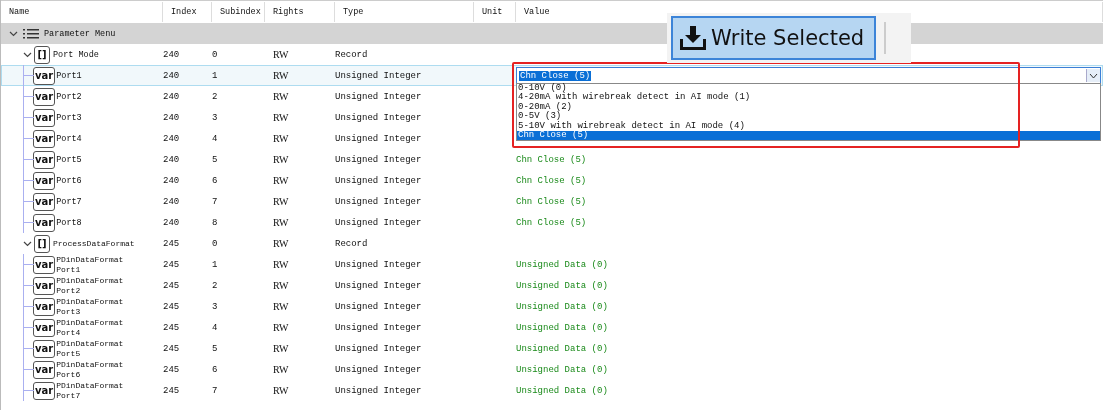 The height and width of the screenshot is (410, 1103). What do you see at coordinates (69, 117) in the screenshot?
I see `parameter-name: Port3` at bounding box center [69, 117].